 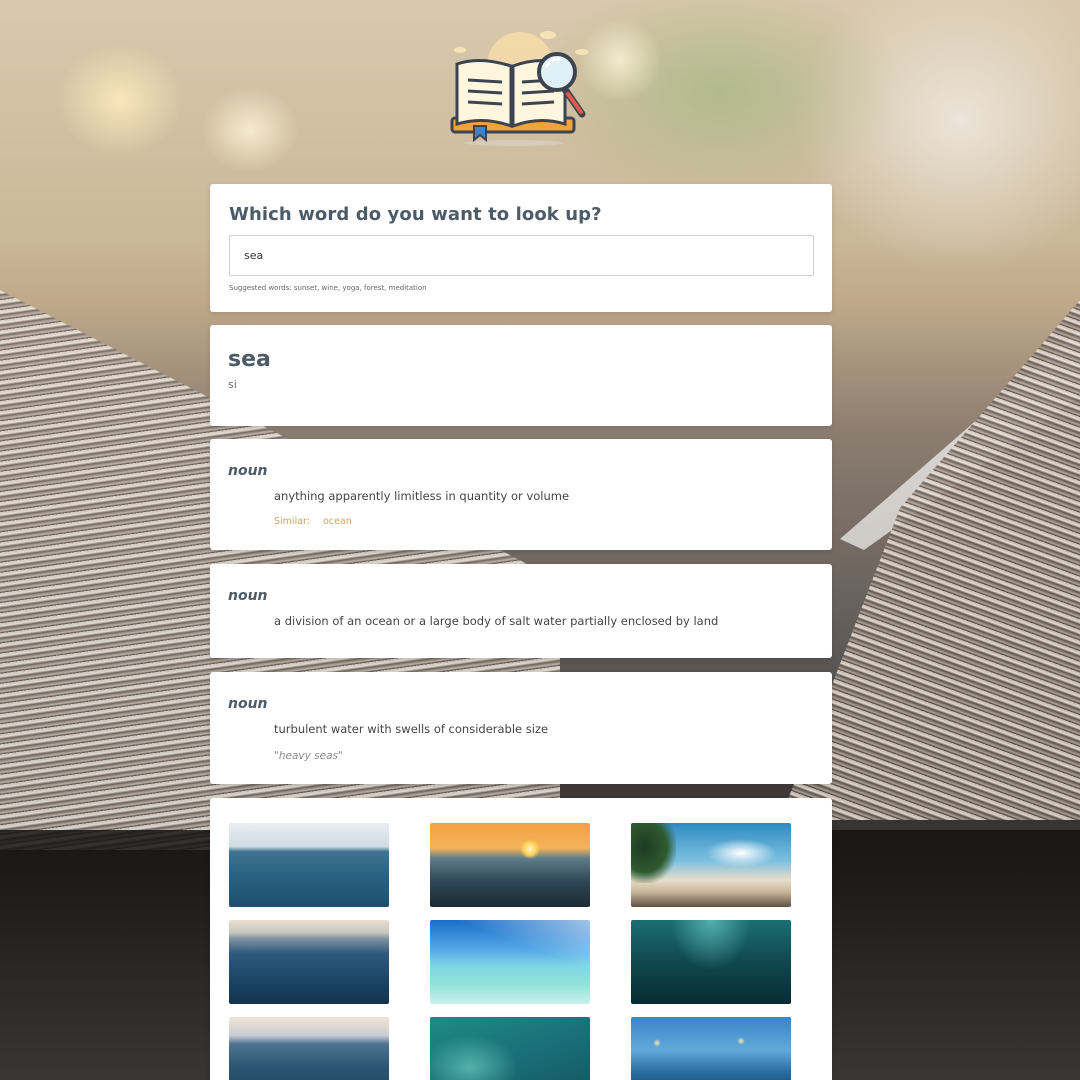 I want to click on photo-turquoise-shallow-sea, so click(x=510, y=962).